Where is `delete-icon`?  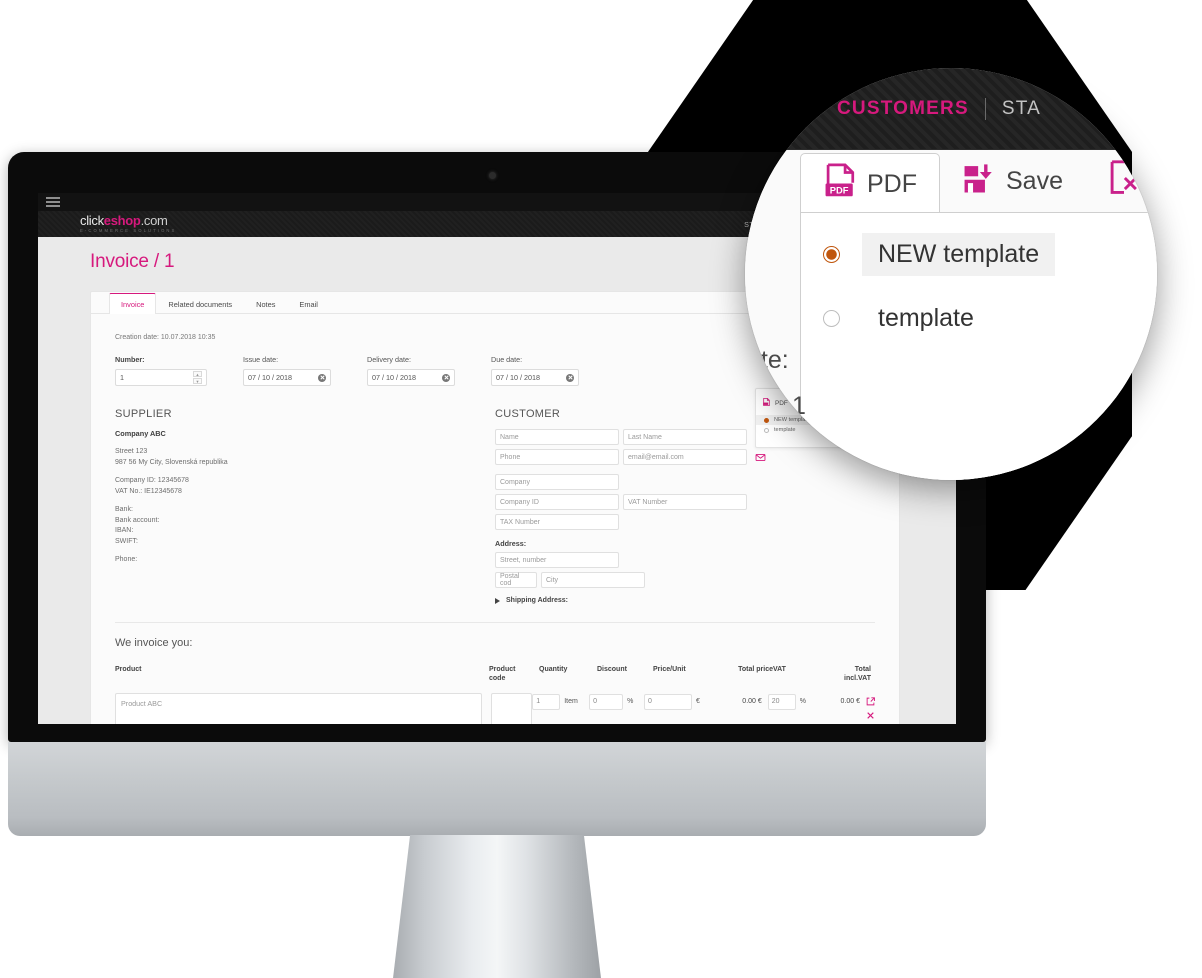 delete-icon is located at coordinates (870, 713).